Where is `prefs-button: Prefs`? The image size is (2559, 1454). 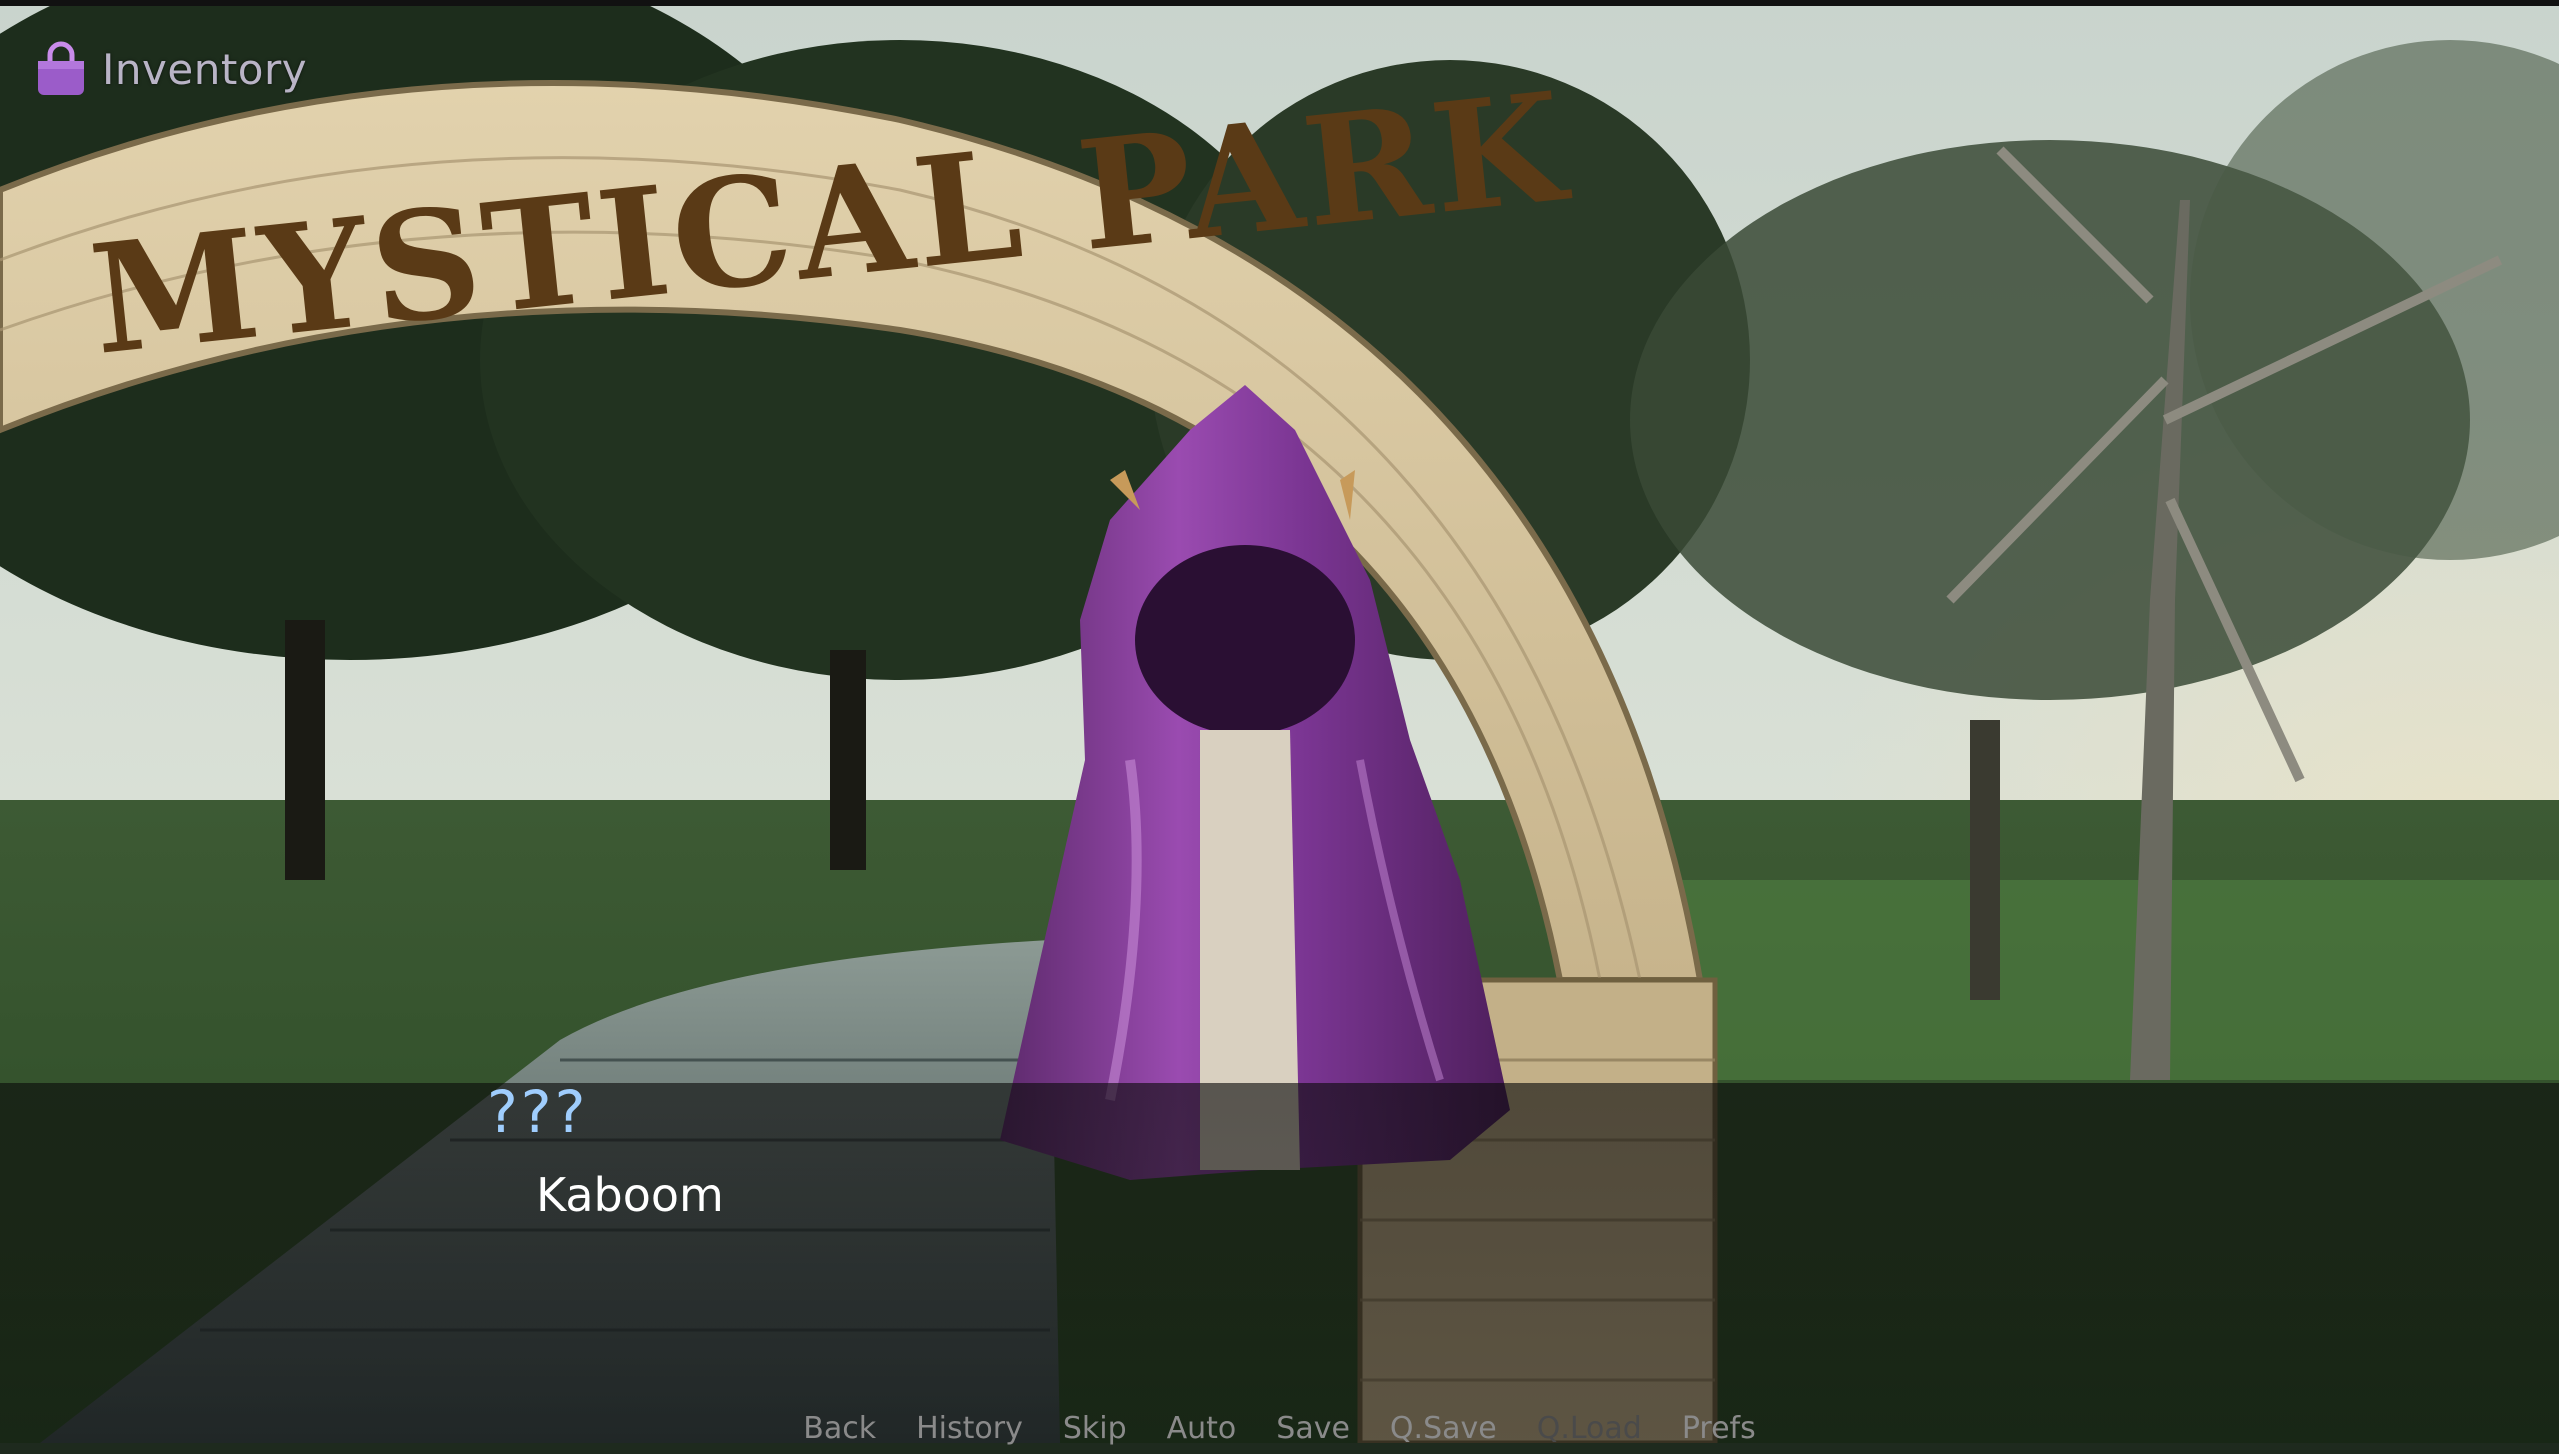
prefs-button: Prefs is located at coordinates (1719, 1425).